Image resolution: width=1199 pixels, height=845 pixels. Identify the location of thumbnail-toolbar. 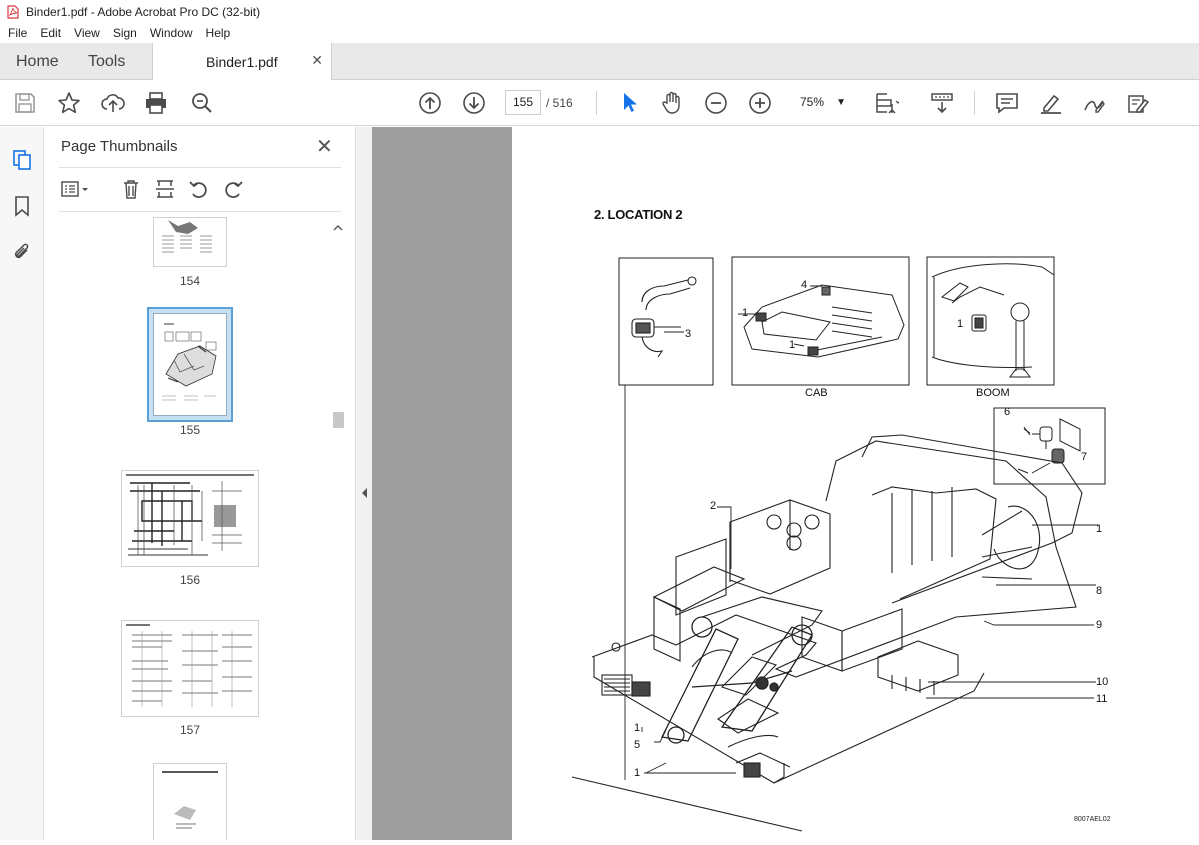
(200, 190).